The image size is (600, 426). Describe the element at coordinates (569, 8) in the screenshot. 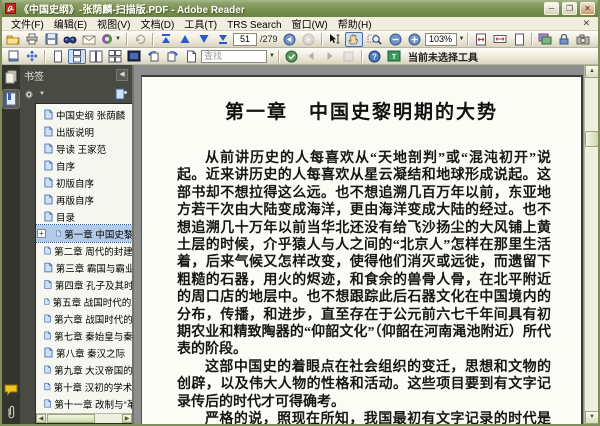

I see `maximize-button: ❐` at that location.